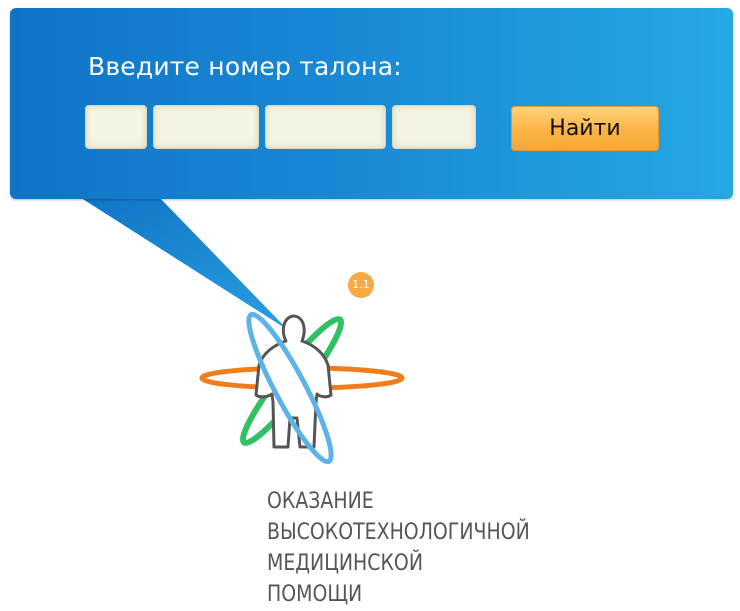  Describe the element at coordinates (345, 563) in the screenshot. I see `caption-line-3: МЕДИЦИНСКОЙ` at that location.